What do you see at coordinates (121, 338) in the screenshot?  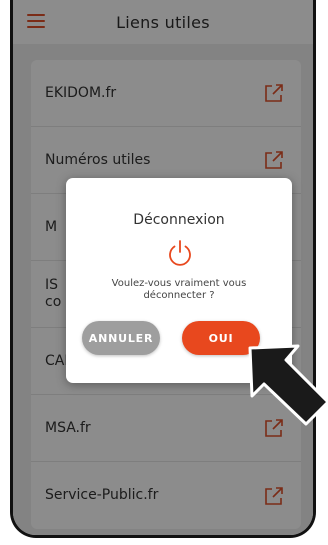 I see `cancel-button: ANNULER` at bounding box center [121, 338].